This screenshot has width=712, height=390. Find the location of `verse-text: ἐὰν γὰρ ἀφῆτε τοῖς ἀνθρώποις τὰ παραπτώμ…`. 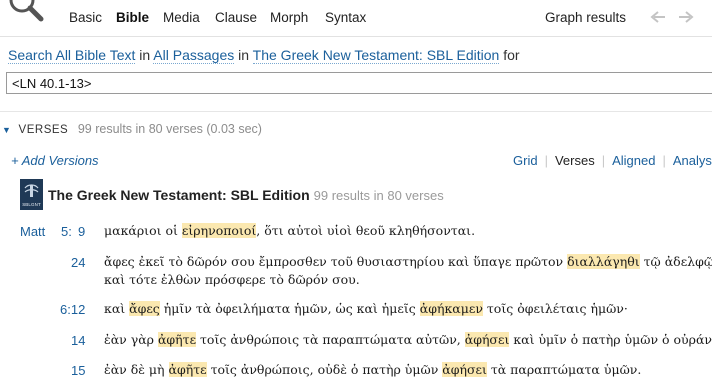

verse-text: ἐὰν γὰρ ἀφῆτε τοῖς ἀνθρώποις τὰ παραπτώμ… is located at coordinates (408, 340).